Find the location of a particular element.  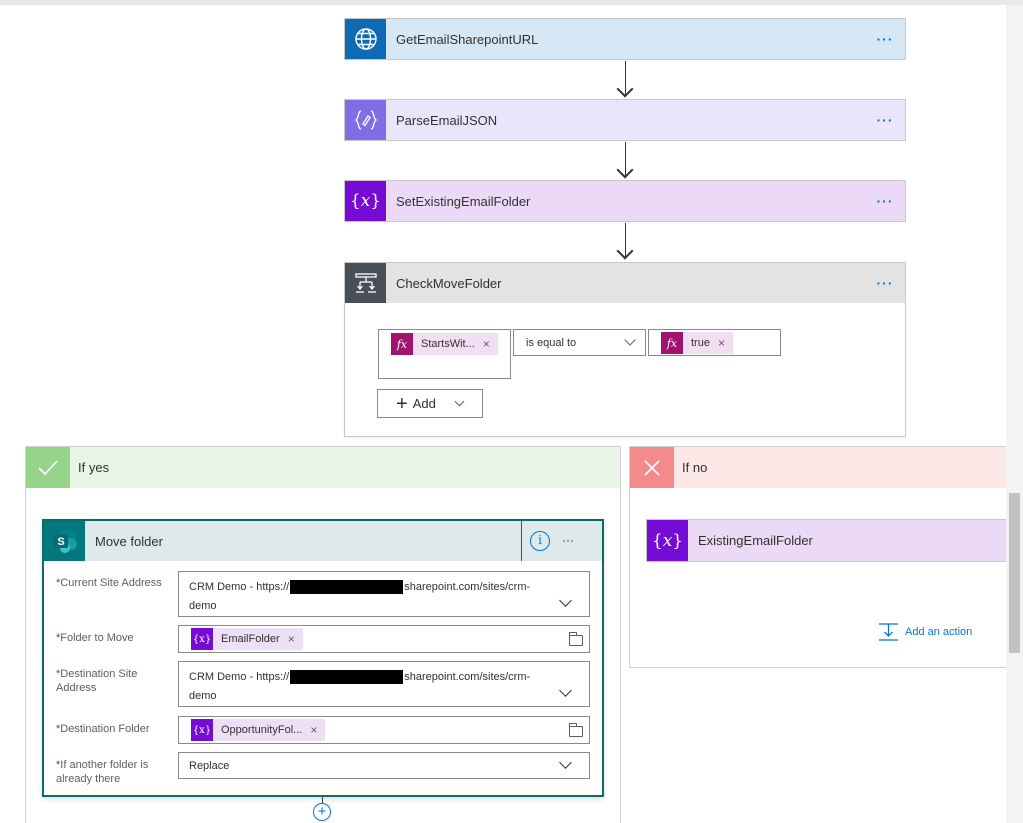

field-label-folder-to-move: *Folder to Move is located at coordinates (95, 638).